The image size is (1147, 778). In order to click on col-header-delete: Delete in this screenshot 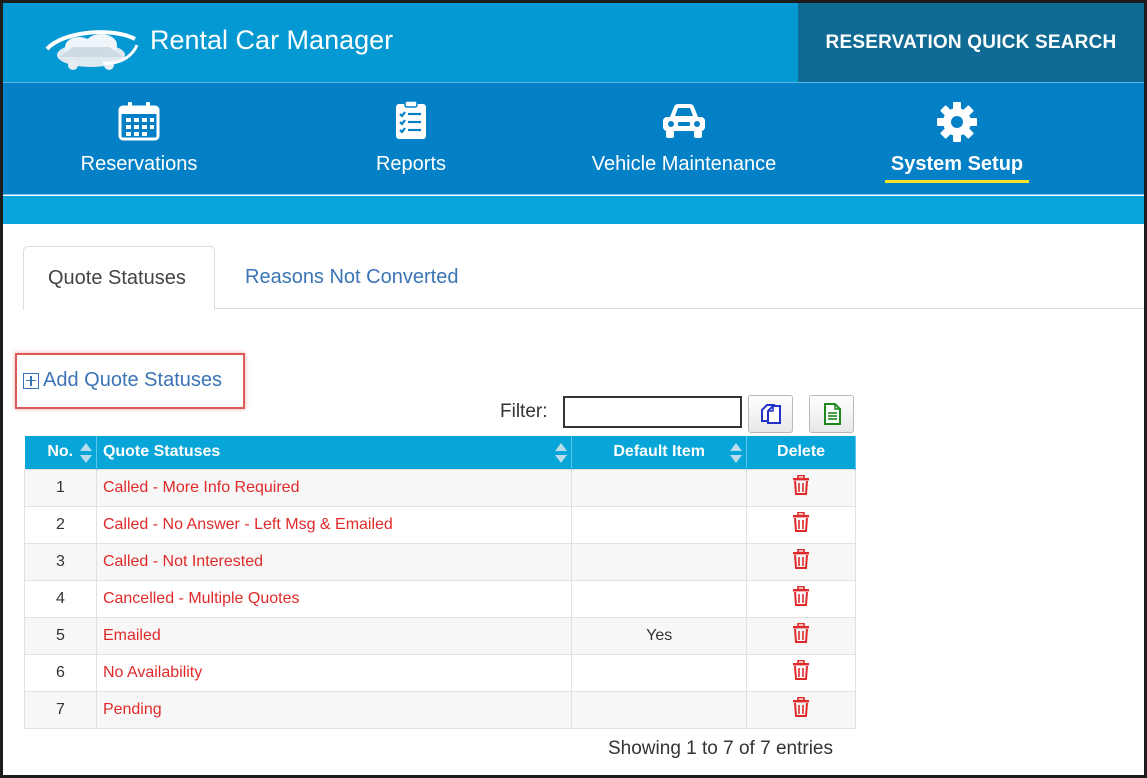, I will do `click(801, 452)`.